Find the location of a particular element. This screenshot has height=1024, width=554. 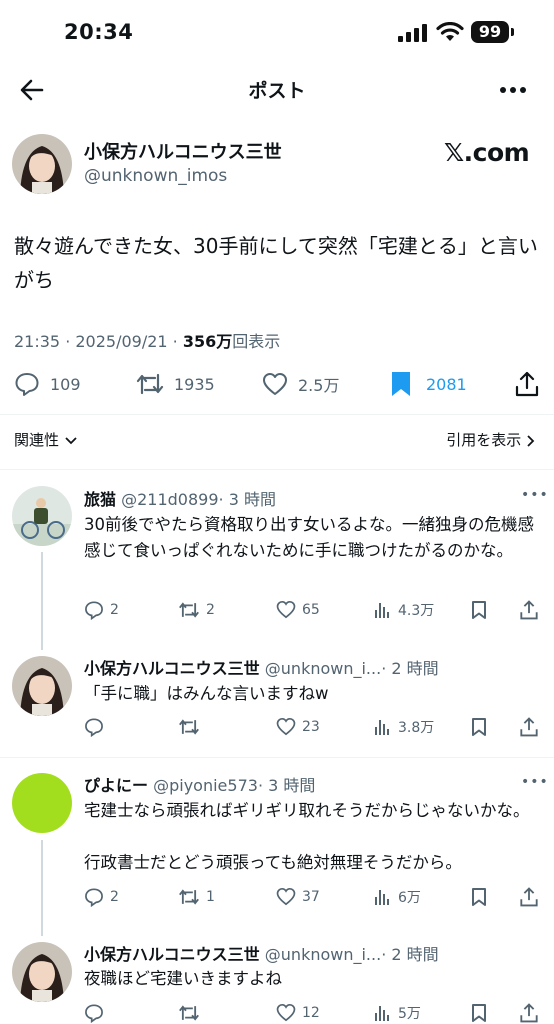

reply-header: 旅猫 @211d0899· 3 時間 is located at coordinates (180, 498).